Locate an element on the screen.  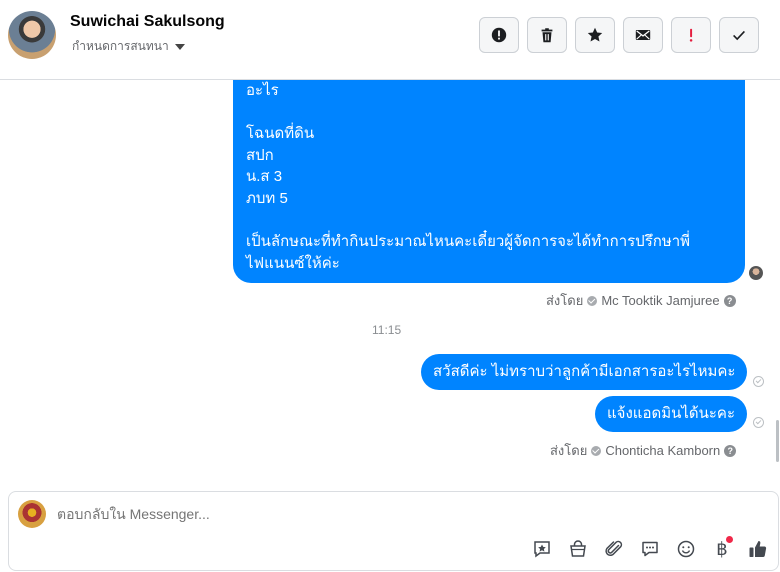
like-button is located at coordinates (758, 549).